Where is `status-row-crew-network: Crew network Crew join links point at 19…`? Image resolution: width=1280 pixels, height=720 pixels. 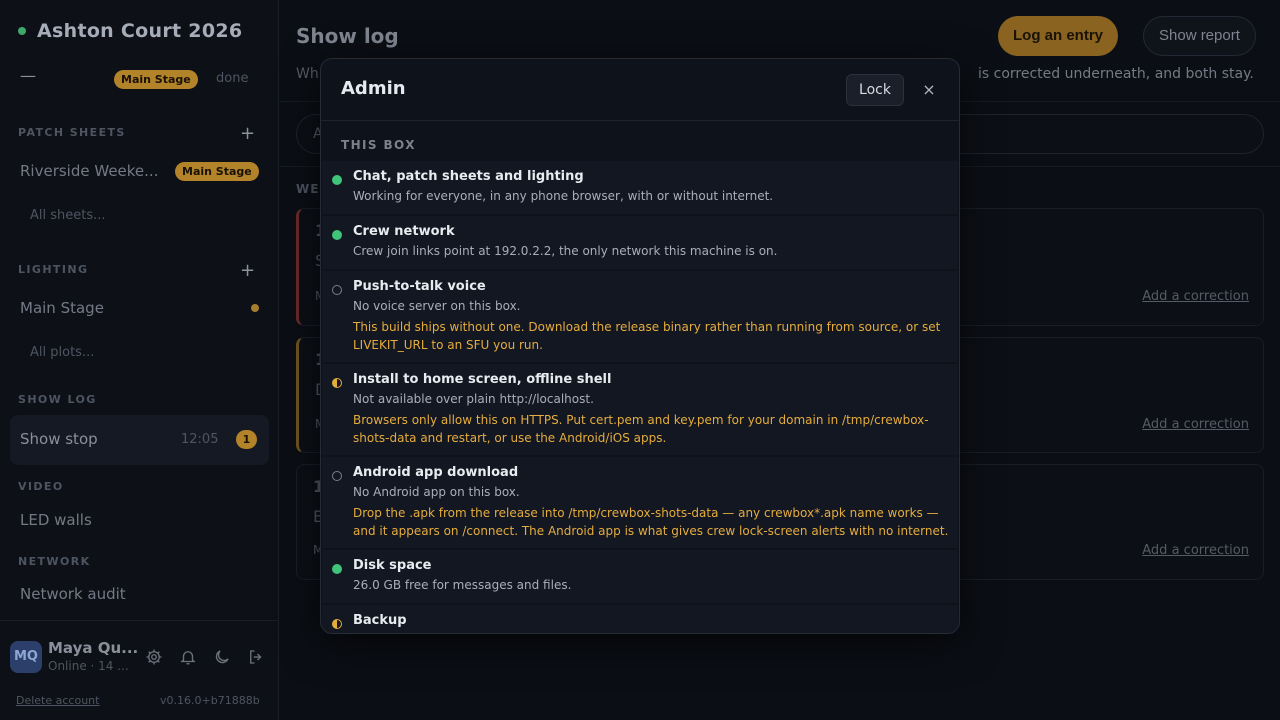
status-row-crew-network: Crew network Crew join links point at 19… is located at coordinates (640, 242).